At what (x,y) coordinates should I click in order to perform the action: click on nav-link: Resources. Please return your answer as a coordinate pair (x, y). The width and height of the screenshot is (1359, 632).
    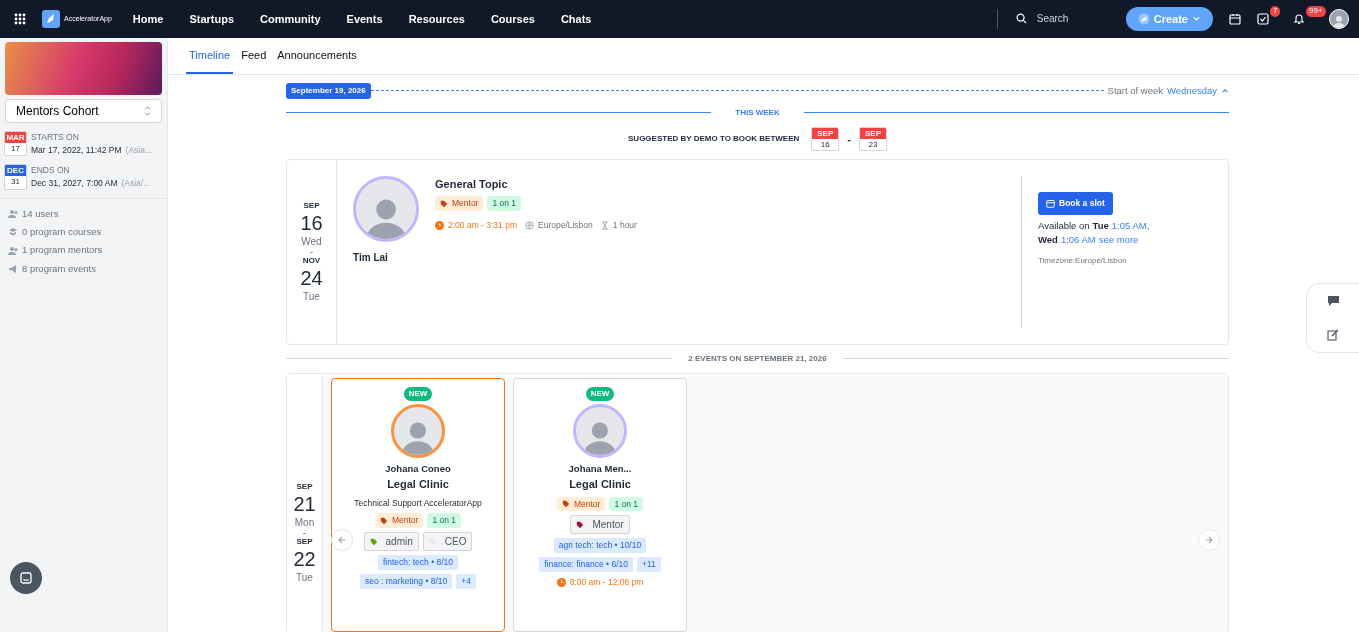
    Looking at the image, I should click on (436, 19).